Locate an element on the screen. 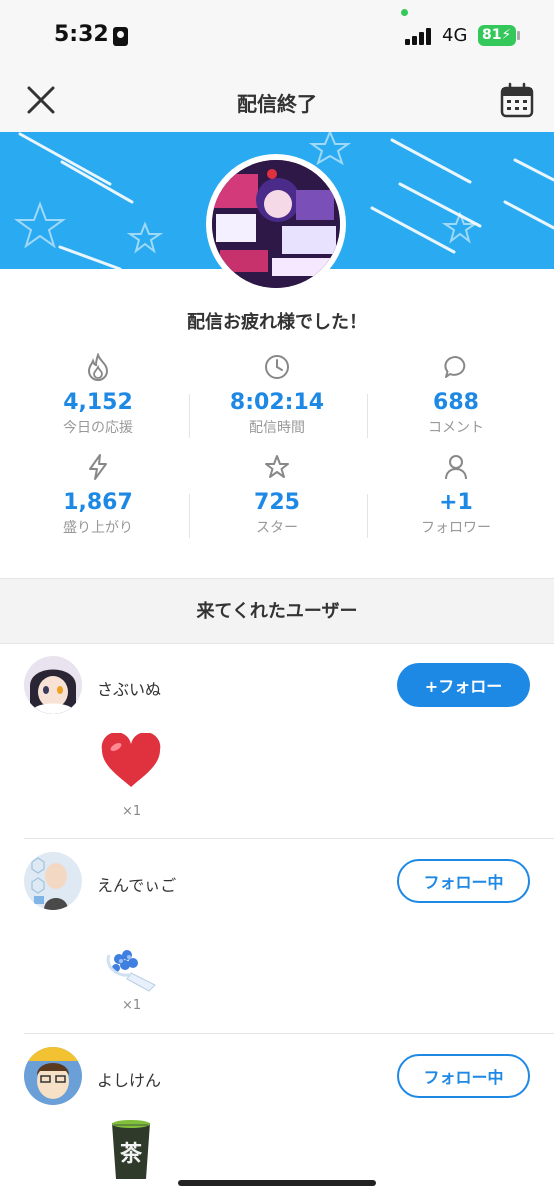 Image resolution: width=554 pixels, height=1199 pixels. star-icon is located at coordinates (277, 467).